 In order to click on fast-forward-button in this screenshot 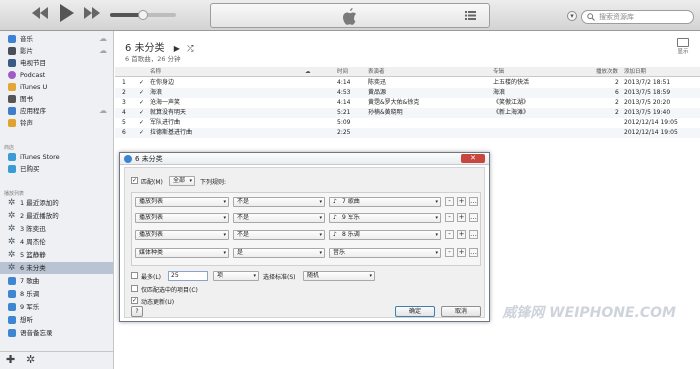, I will do `click(92, 13)`.